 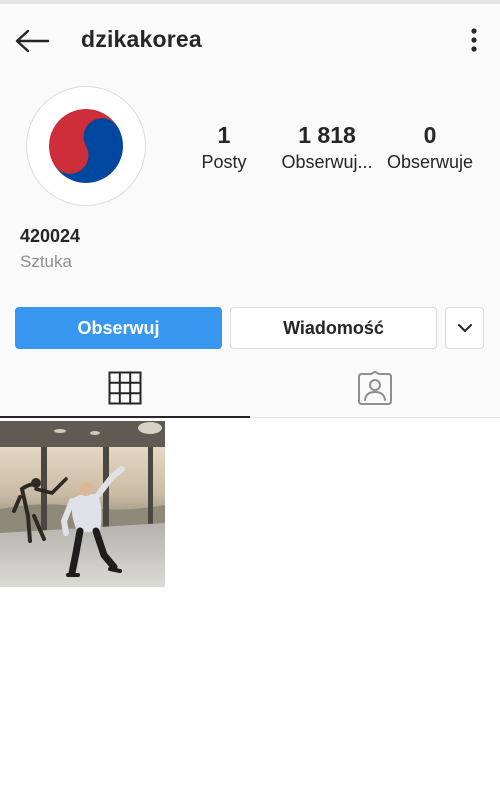 What do you see at coordinates (430, 162) in the screenshot?
I see `following-count-label: Obserwuje` at bounding box center [430, 162].